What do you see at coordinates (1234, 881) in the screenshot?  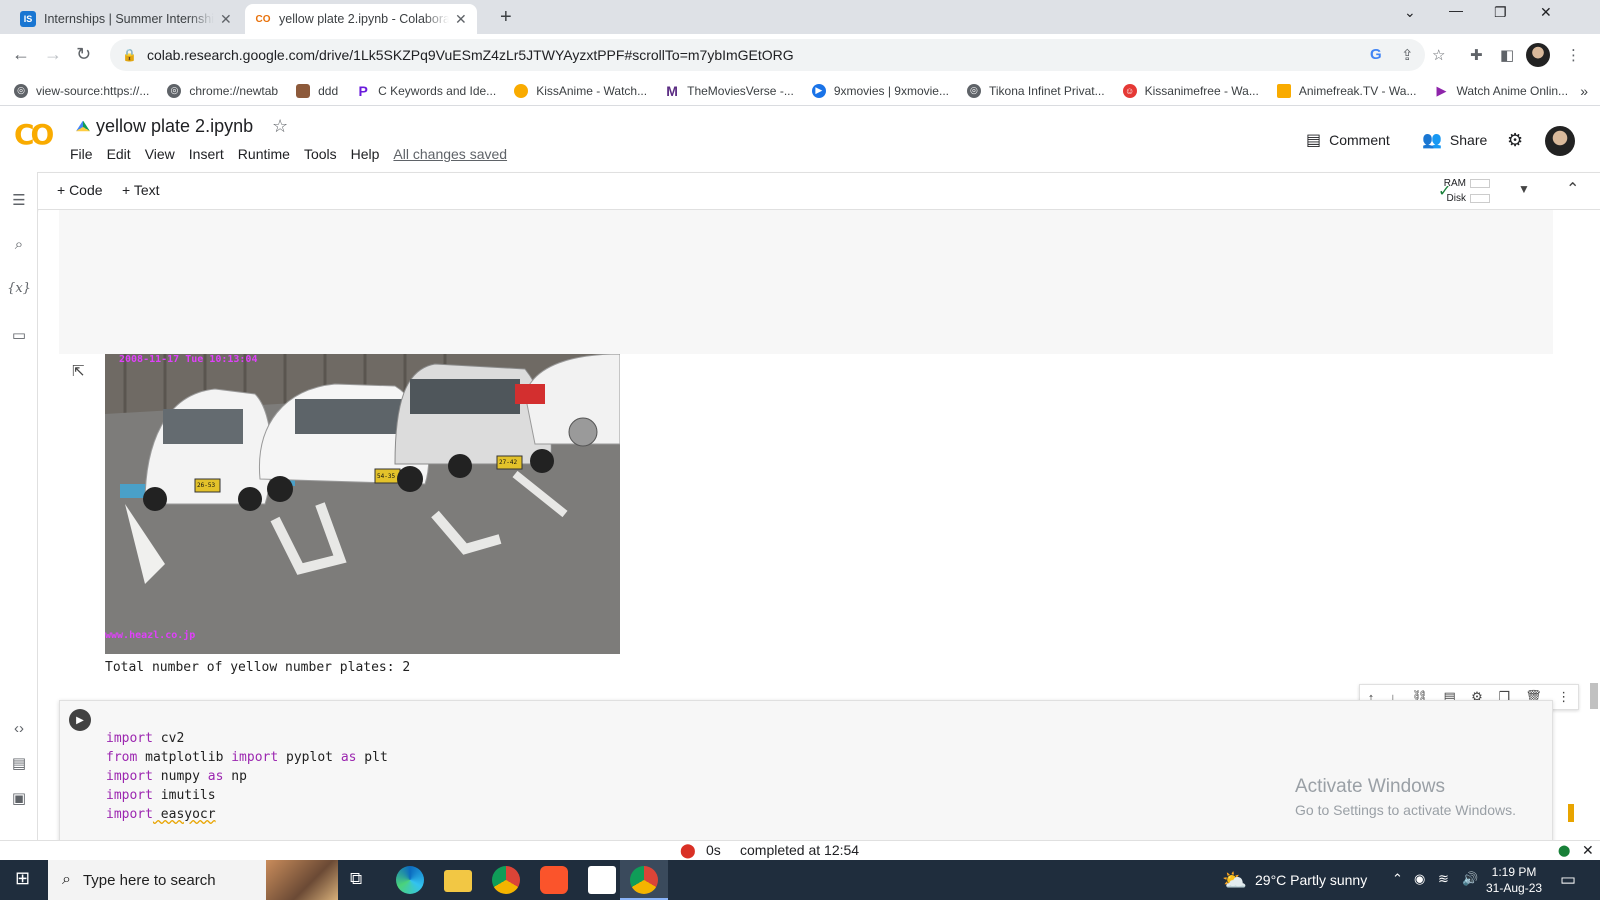 I see `weather-icon: ⛅` at bounding box center [1234, 881].